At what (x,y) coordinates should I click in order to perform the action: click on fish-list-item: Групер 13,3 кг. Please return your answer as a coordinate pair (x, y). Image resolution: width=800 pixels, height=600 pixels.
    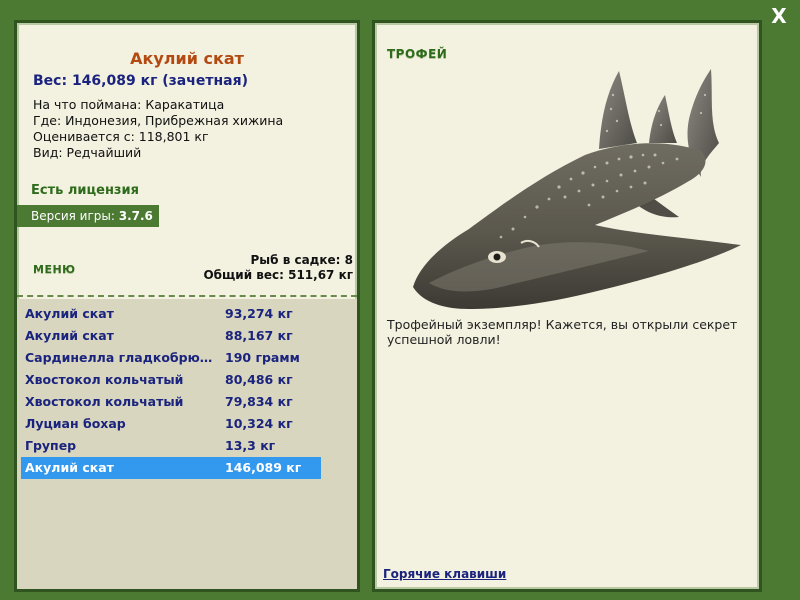
    Looking at the image, I should click on (171, 446).